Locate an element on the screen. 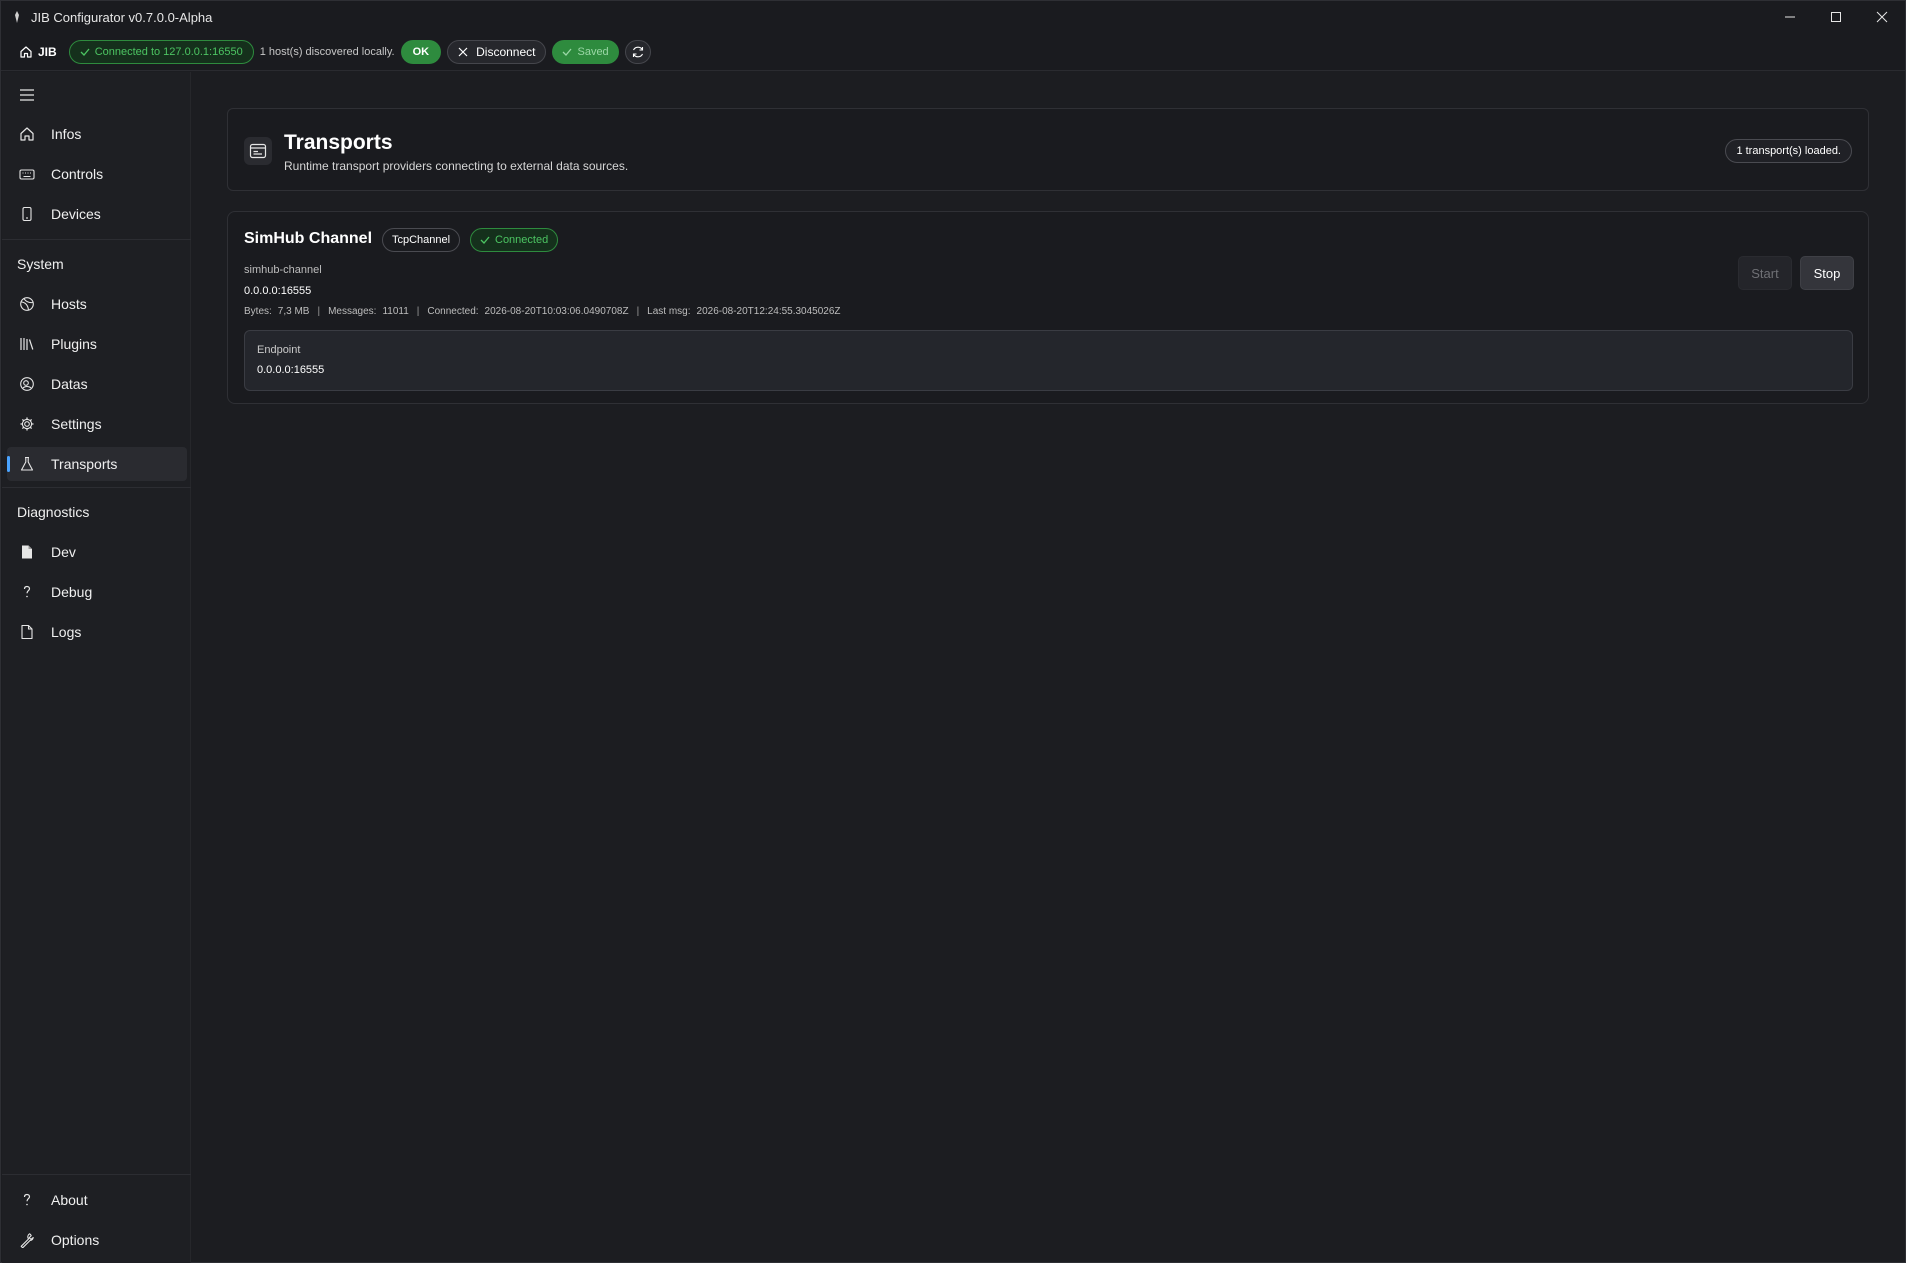 The width and height of the screenshot is (1906, 1263). globe-icon is located at coordinates (27, 304).